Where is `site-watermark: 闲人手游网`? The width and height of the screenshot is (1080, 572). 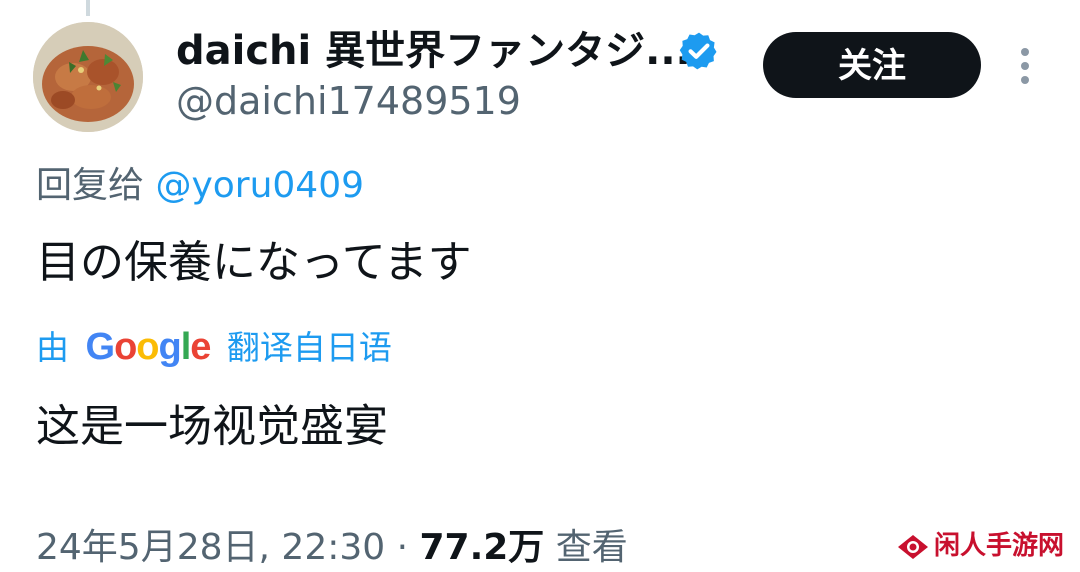
site-watermark: 闲人手游网 is located at coordinates (980, 546).